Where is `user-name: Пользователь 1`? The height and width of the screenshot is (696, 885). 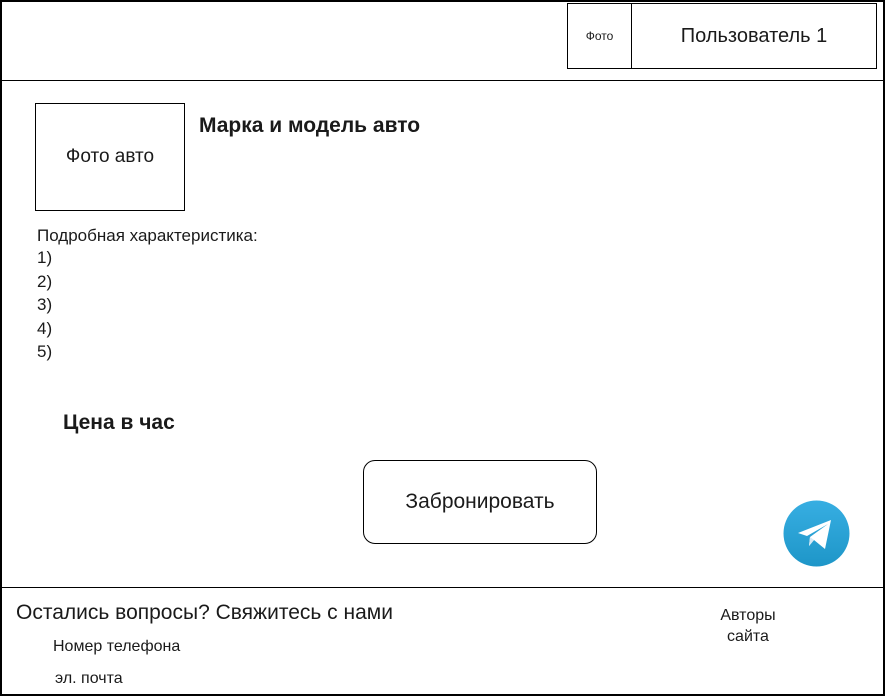 user-name: Пользователь 1 is located at coordinates (754, 36).